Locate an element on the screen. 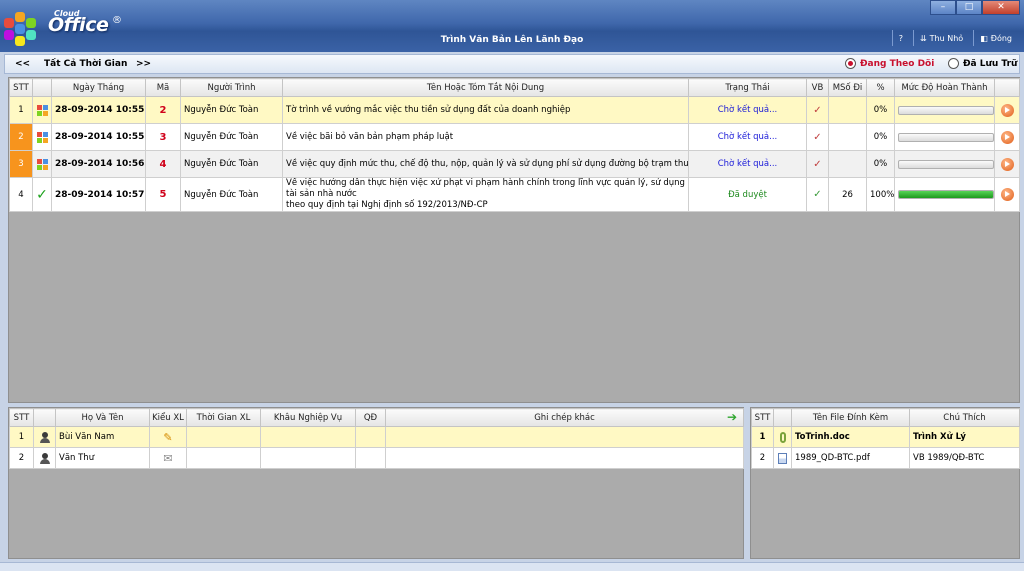 Image resolution: width=1024 pixels, height=571 pixels. col-code: Mã is located at coordinates (163, 87).